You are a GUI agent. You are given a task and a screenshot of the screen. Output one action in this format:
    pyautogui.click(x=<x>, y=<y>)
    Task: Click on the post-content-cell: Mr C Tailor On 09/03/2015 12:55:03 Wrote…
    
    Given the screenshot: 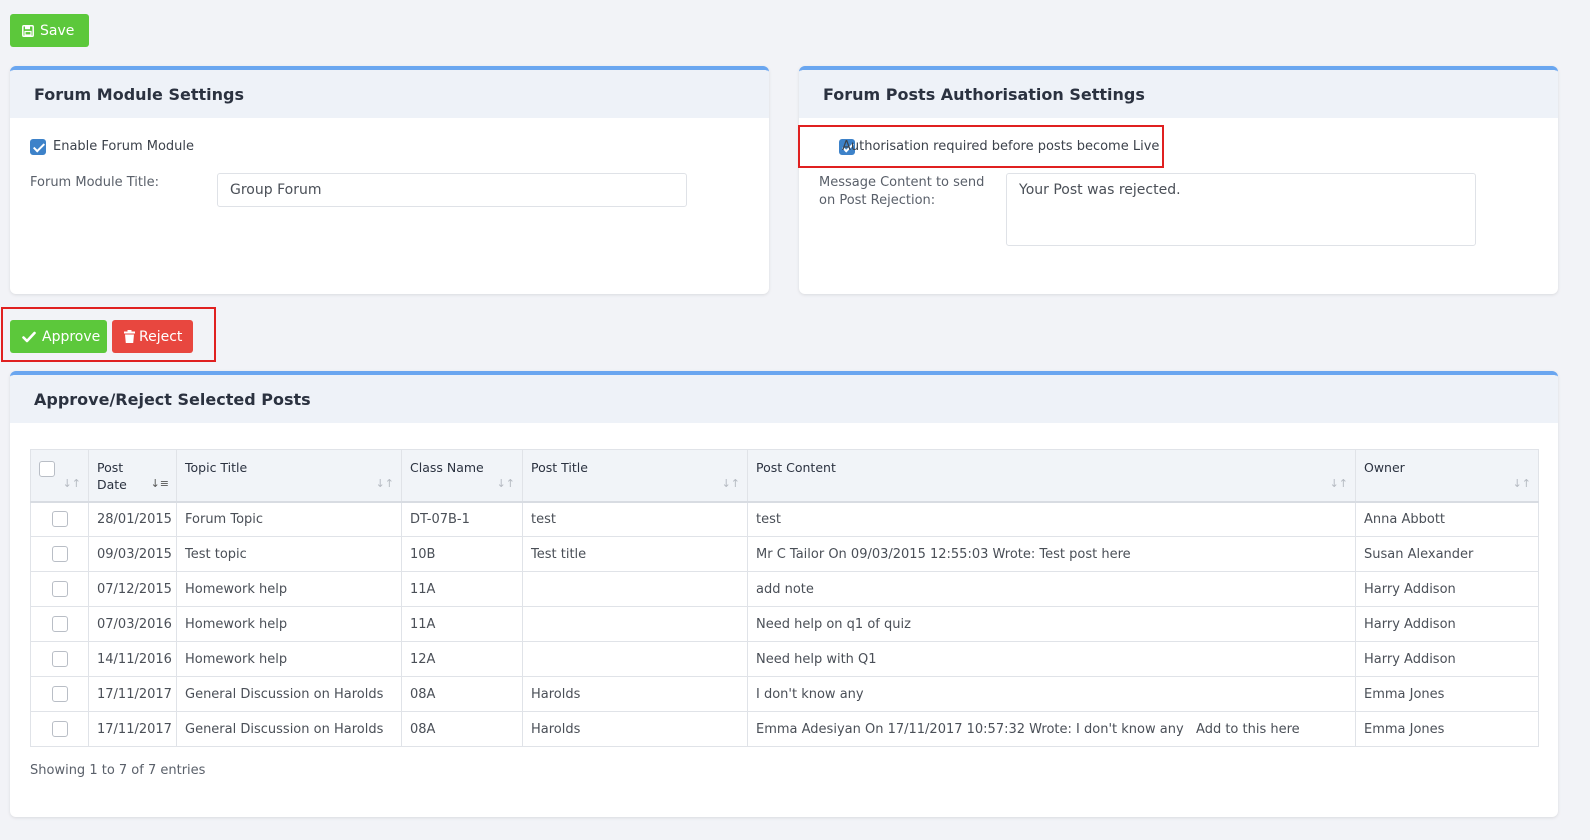 What is the action you would take?
    pyautogui.click(x=1051, y=554)
    